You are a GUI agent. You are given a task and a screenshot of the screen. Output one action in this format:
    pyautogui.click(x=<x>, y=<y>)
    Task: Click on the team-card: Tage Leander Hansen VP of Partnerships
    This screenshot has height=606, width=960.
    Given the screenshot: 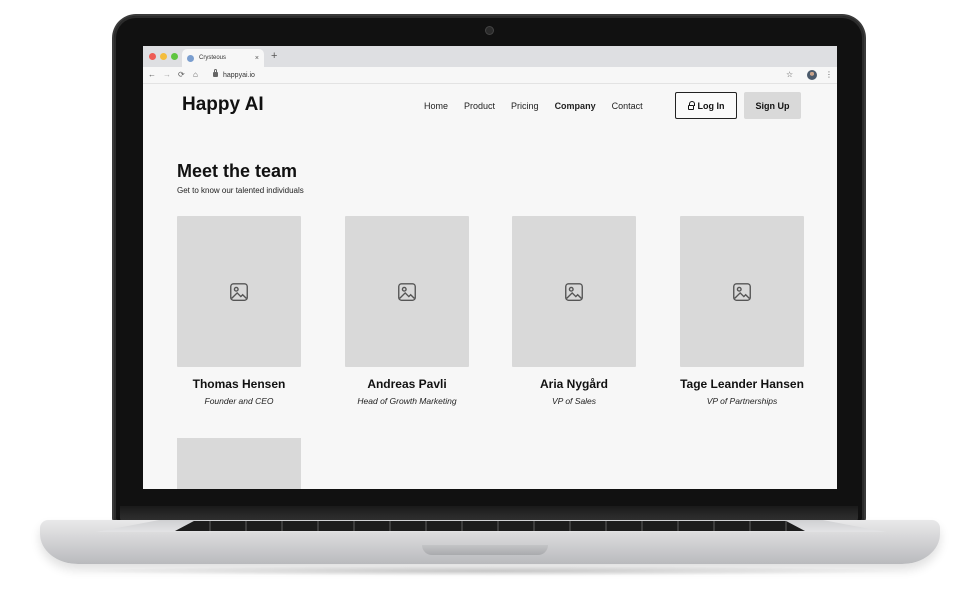 What is the action you would take?
    pyautogui.click(x=742, y=311)
    